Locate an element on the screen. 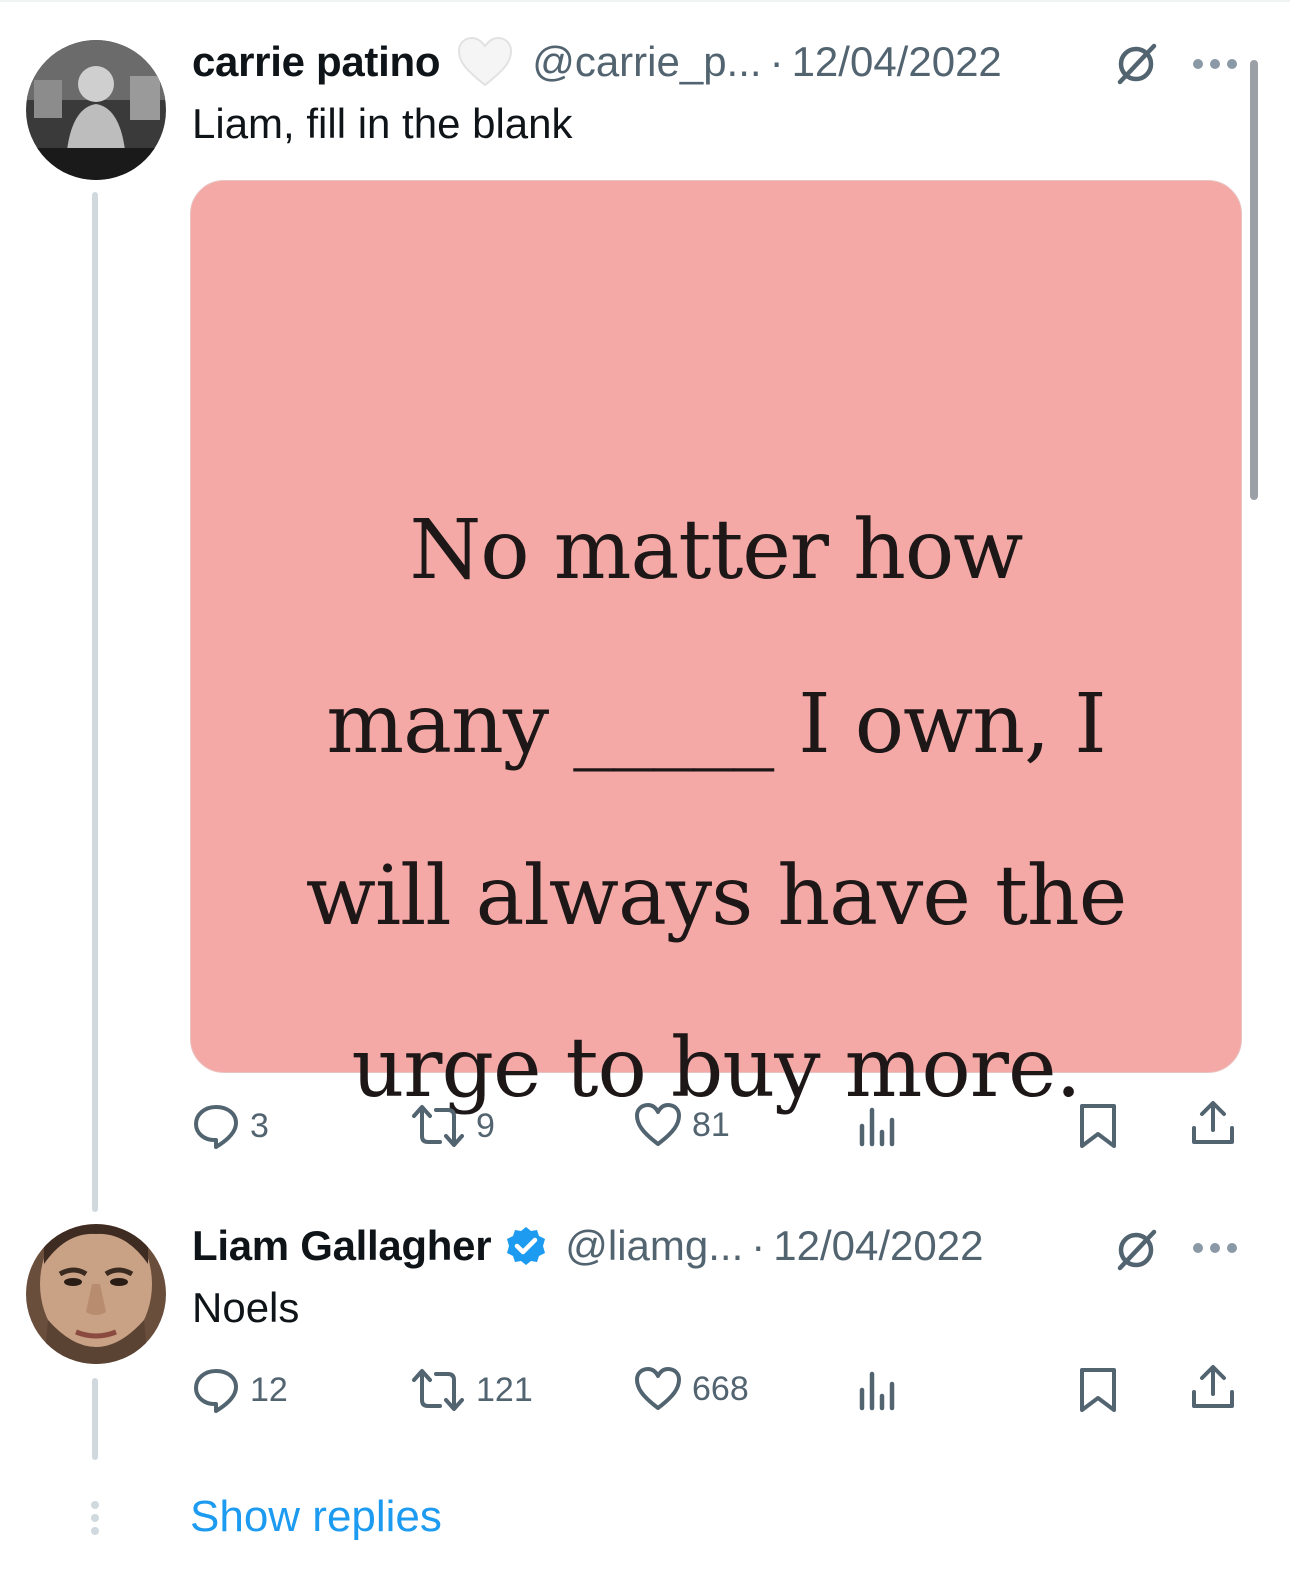  vertical-dots-icon is located at coordinates (95, 1518).